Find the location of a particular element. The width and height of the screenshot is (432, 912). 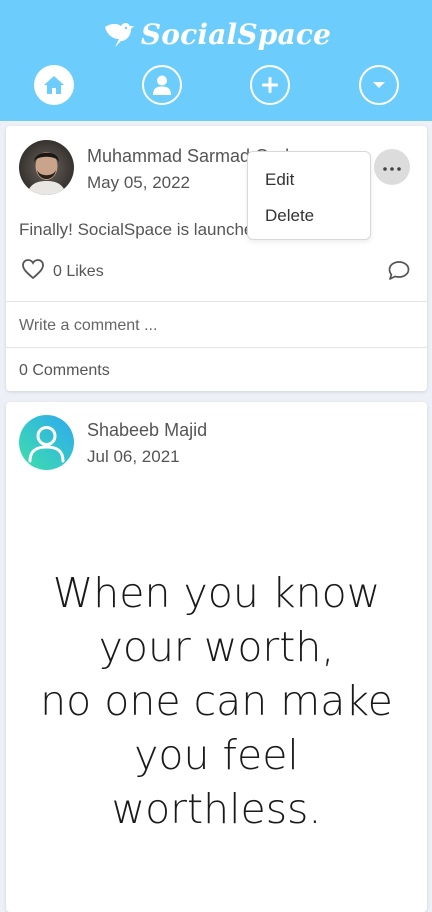

post-text: Finally! SocialSpace is launched is located at coordinates (141, 229).